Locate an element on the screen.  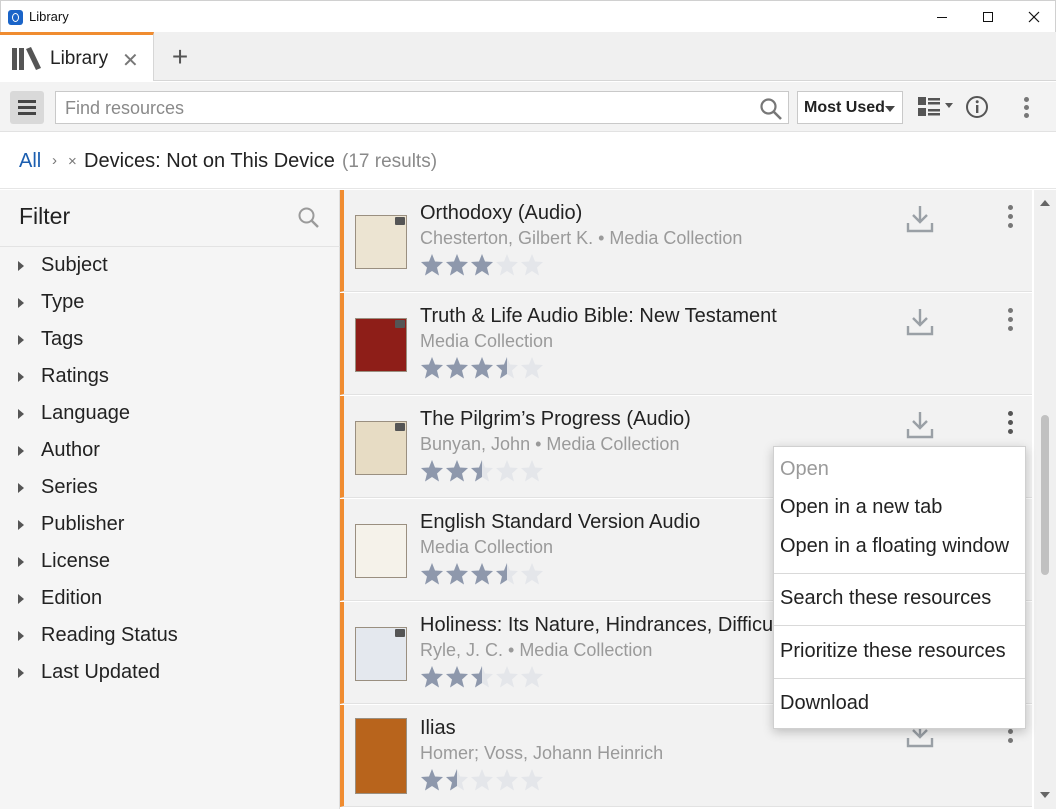
scroll-down-icon is located at coordinates (1045, 795).